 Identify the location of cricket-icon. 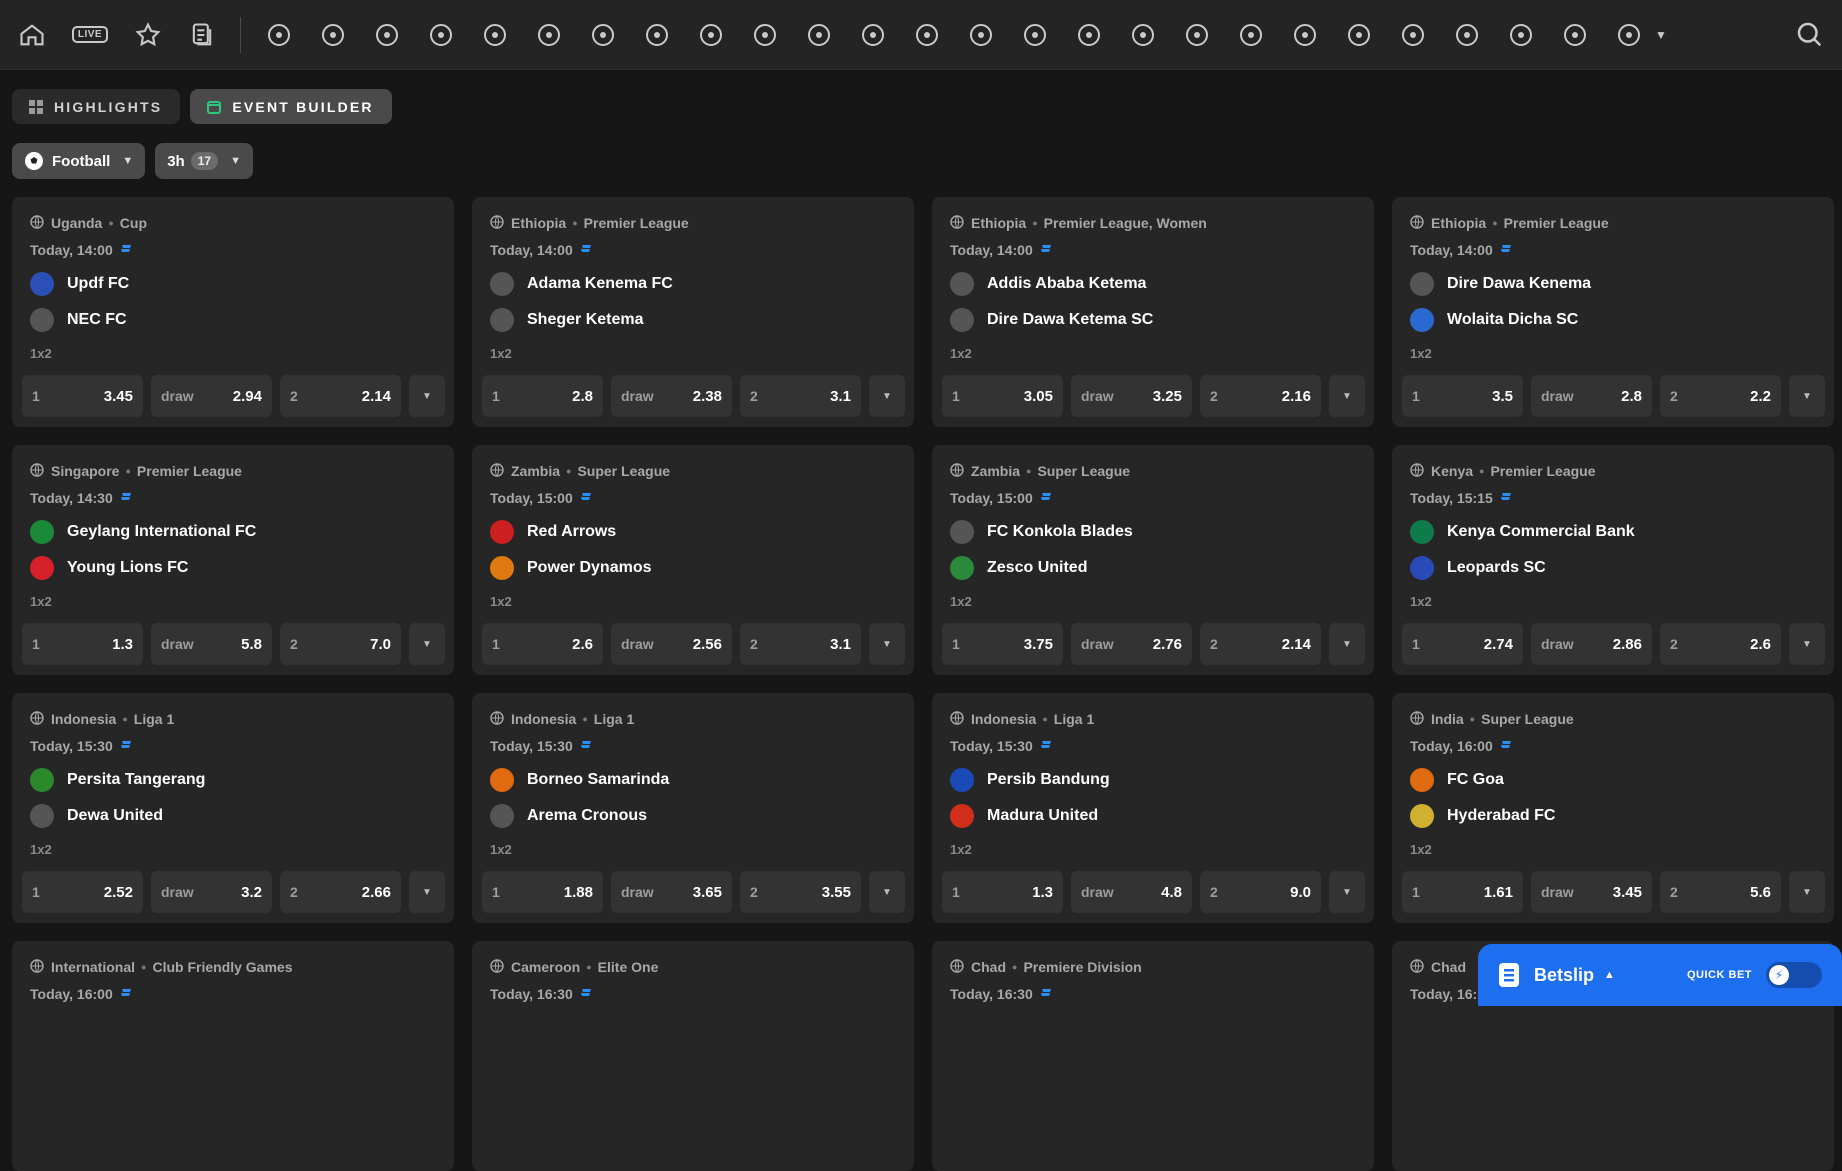
(1521, 35).